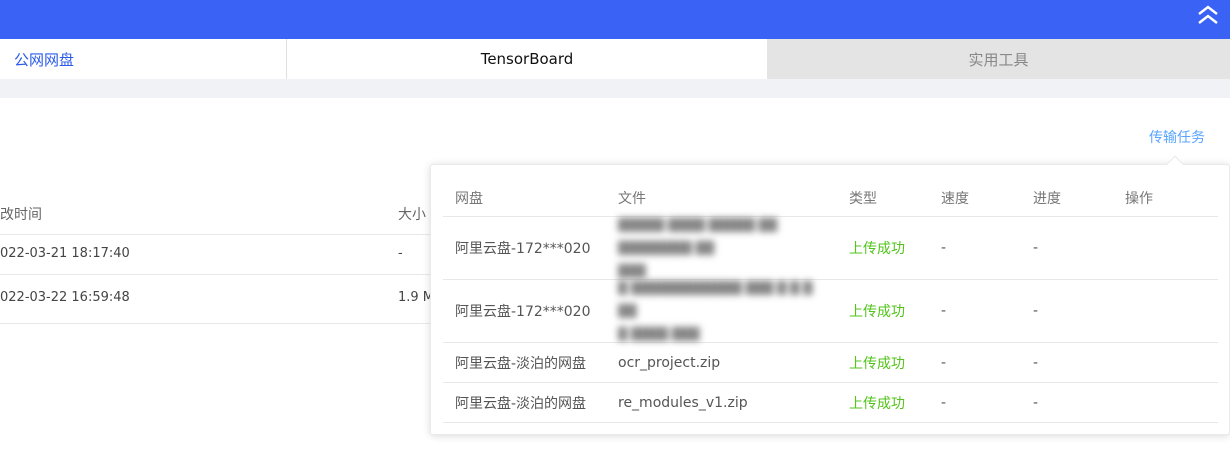  What do you see at coordinates (143, 59) in the screenshot?
I see `tab-public-disk: 公网网盘` at bounding box center [143, 59].